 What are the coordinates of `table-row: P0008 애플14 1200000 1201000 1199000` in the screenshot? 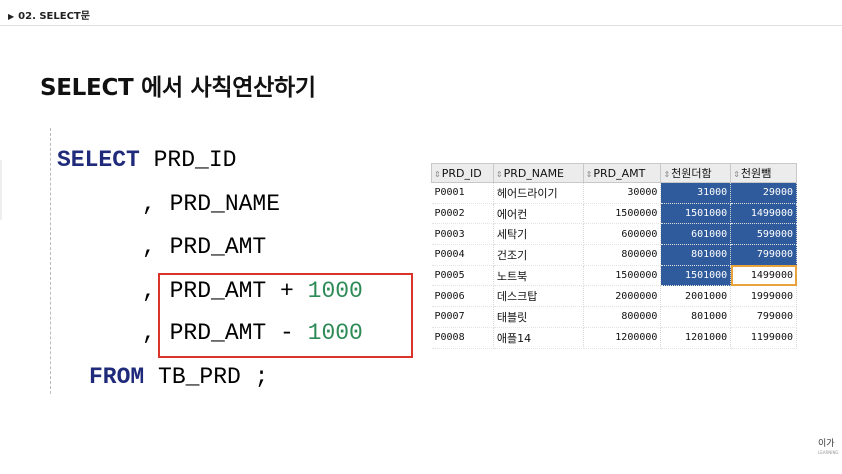 It's located at (614, 338).